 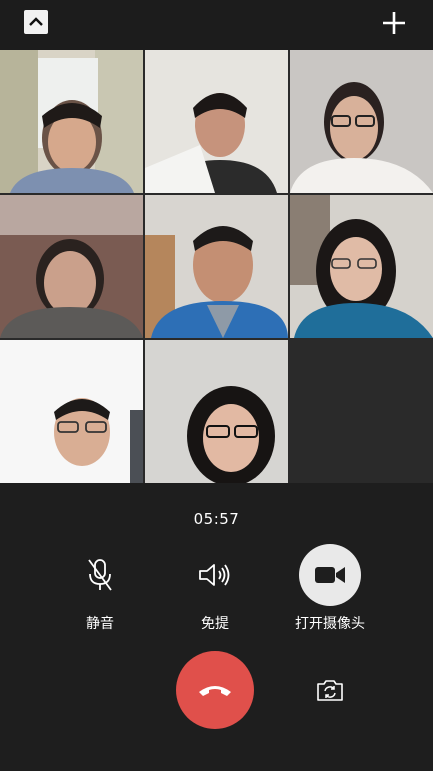 What do you see at coordinates (214, 575) in the screenshot?
I see `speaker-icon` at bounding box center [214, 575].